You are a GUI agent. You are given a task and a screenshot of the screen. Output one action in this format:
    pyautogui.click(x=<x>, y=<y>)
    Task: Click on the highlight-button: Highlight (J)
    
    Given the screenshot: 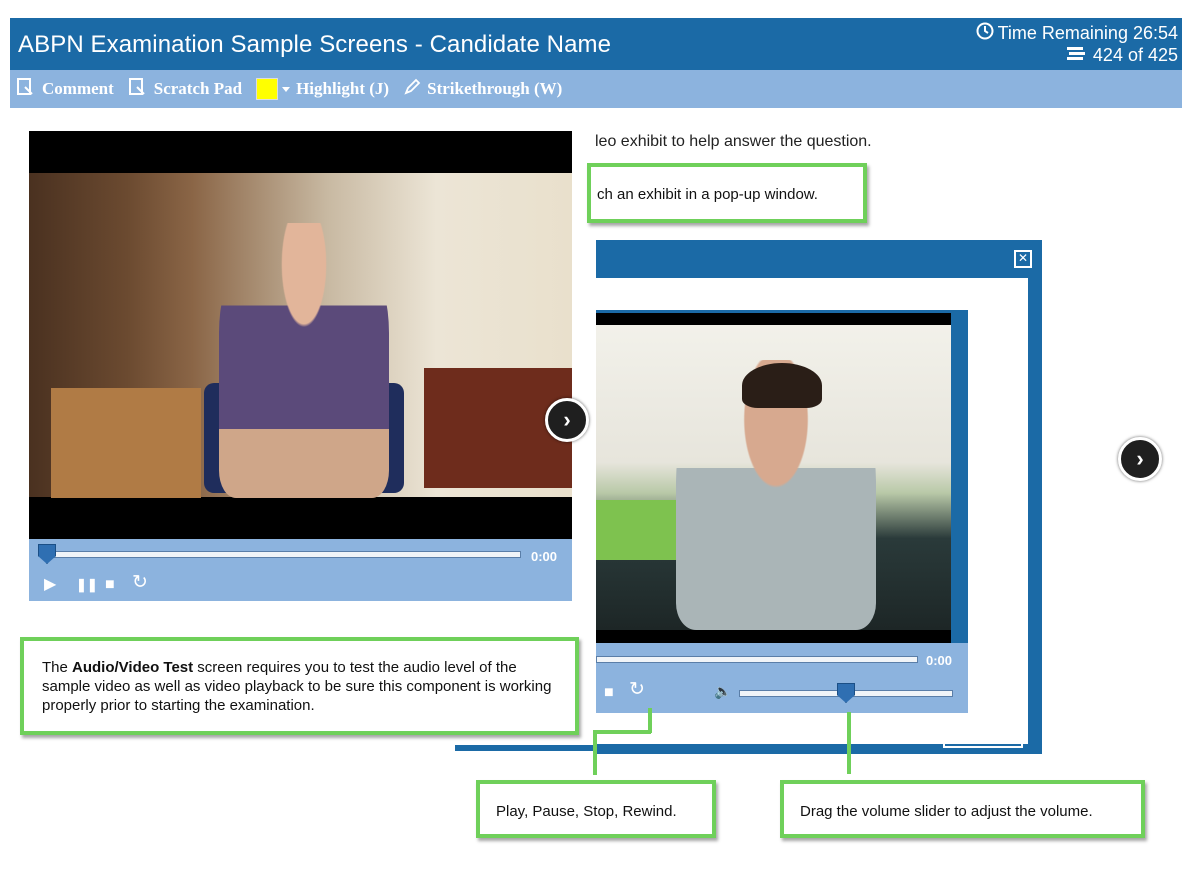 What is the action you would take?
    pyautogui.click(x=322, y=89)
    